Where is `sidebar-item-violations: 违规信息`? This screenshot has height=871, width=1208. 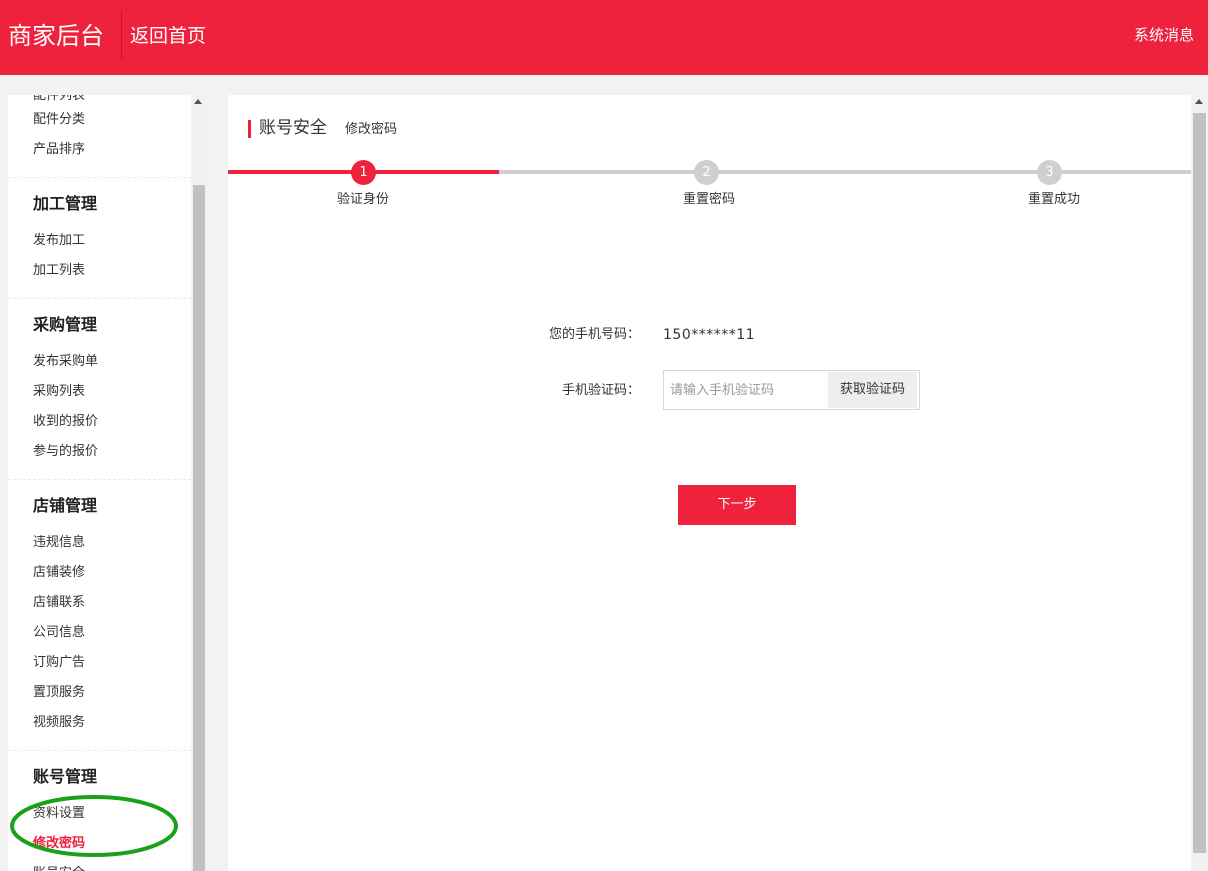
sidebar-item-violations: 违规信息 is located at coordinates (99, 543).